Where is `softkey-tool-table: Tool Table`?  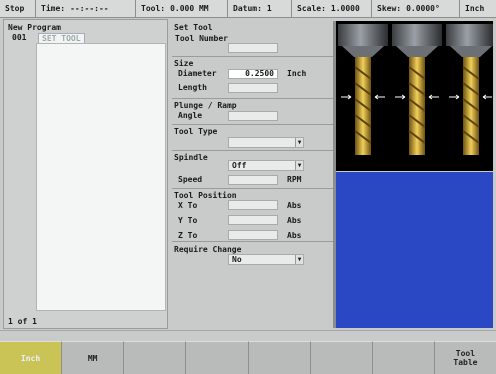 softkey-tool-table: Tool Table is located at coordinates (465, 357).